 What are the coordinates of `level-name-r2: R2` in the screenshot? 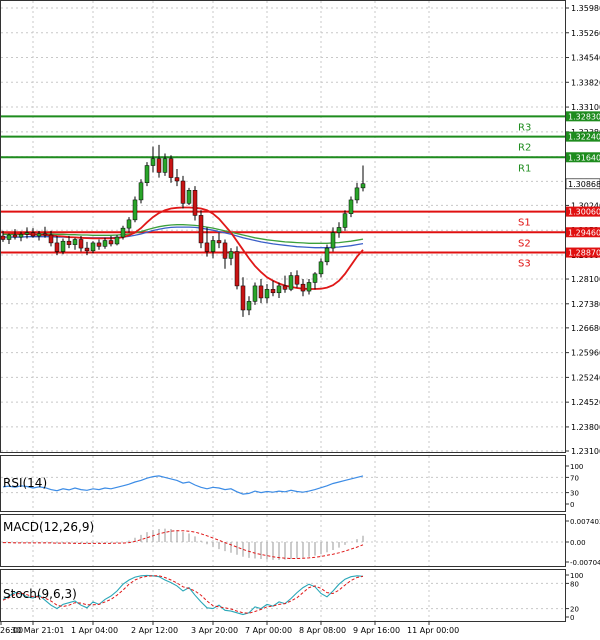 It's located at (524, 148).